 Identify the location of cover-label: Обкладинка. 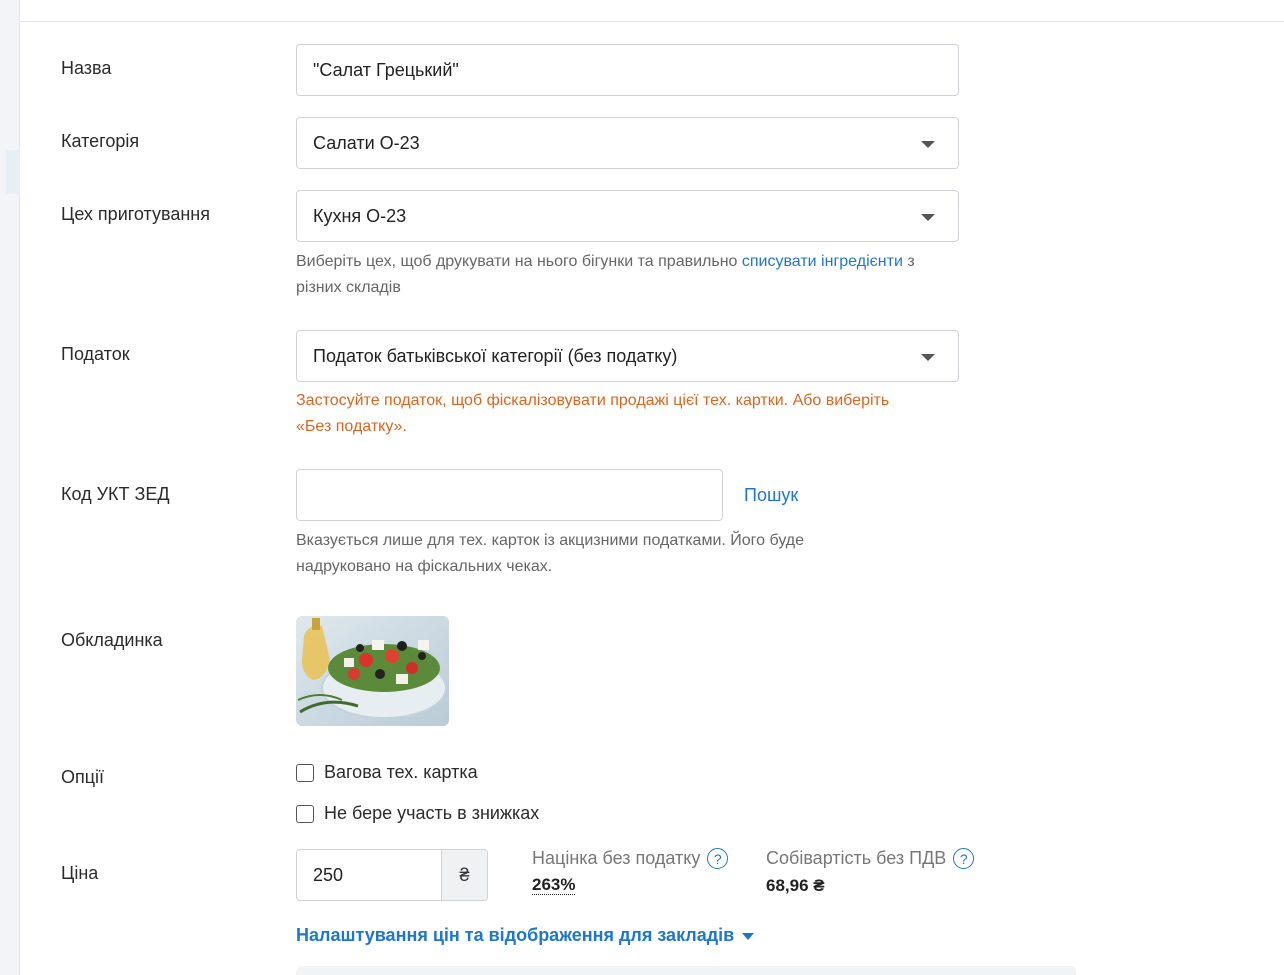
(112, 640).